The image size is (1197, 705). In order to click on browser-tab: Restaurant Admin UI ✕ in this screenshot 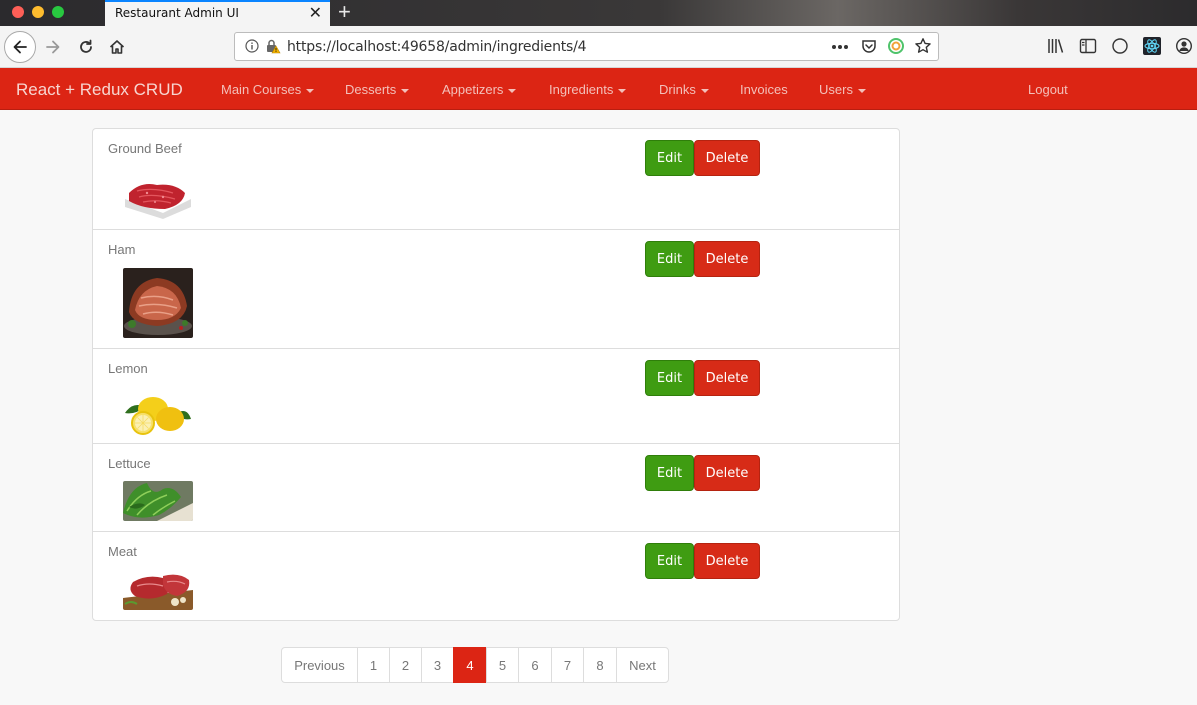, I will do `click(217, 13)`.